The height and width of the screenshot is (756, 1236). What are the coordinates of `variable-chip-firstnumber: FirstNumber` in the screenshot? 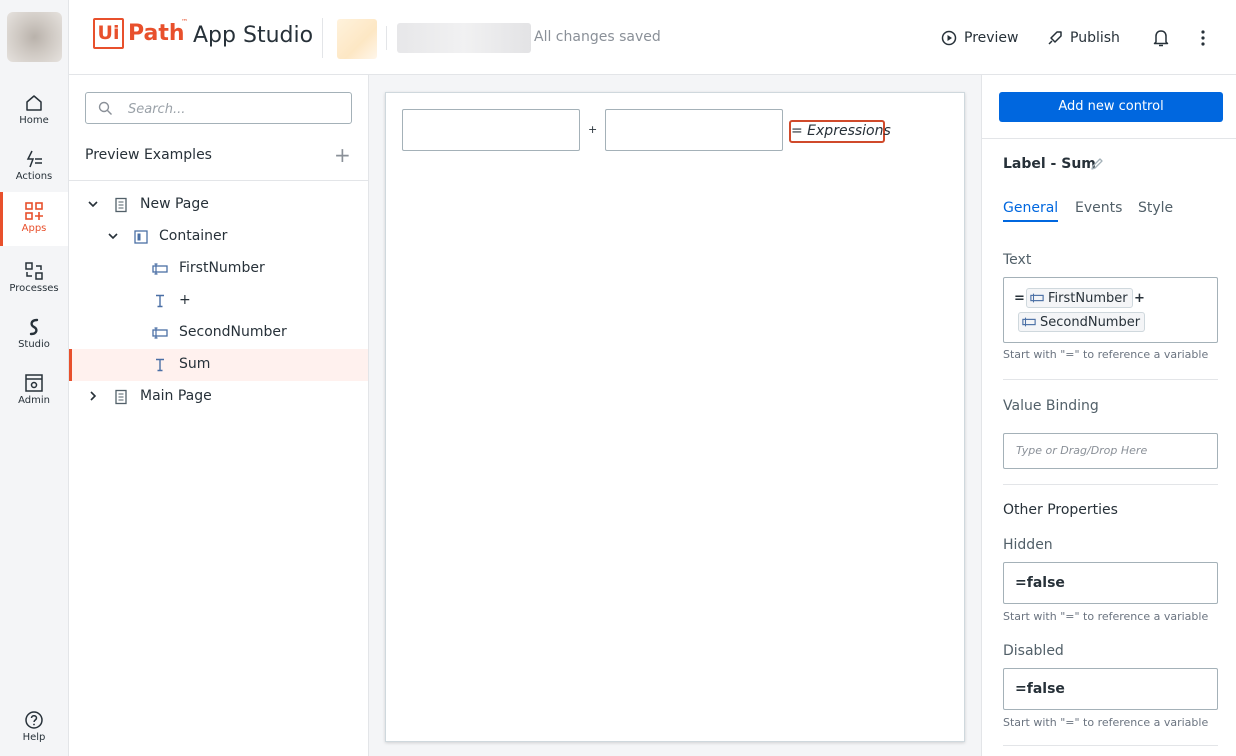 It's located at (1079, 298).